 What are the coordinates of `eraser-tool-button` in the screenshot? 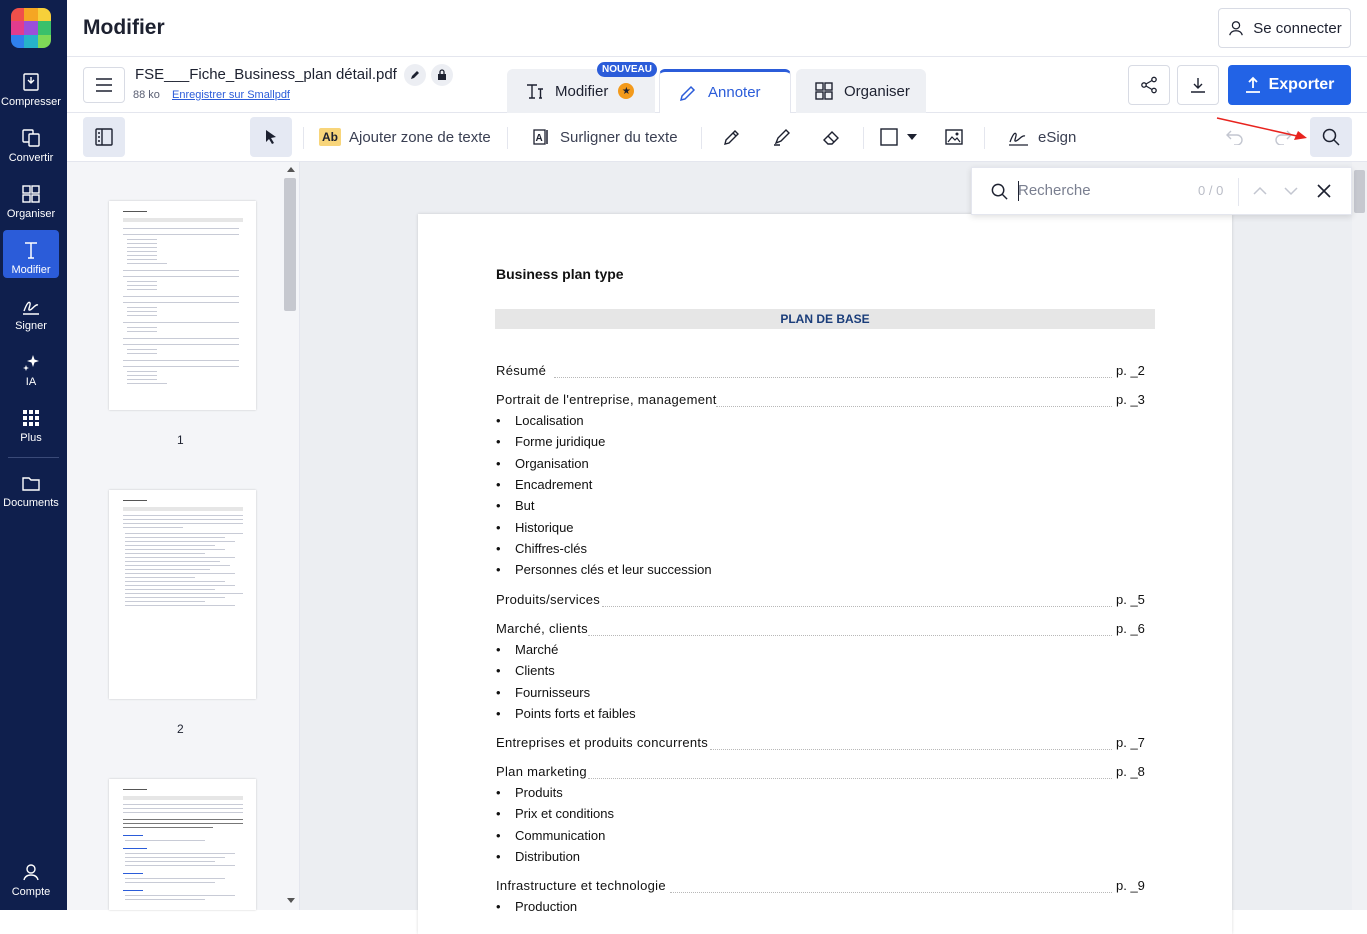 It's located at (831, 137).